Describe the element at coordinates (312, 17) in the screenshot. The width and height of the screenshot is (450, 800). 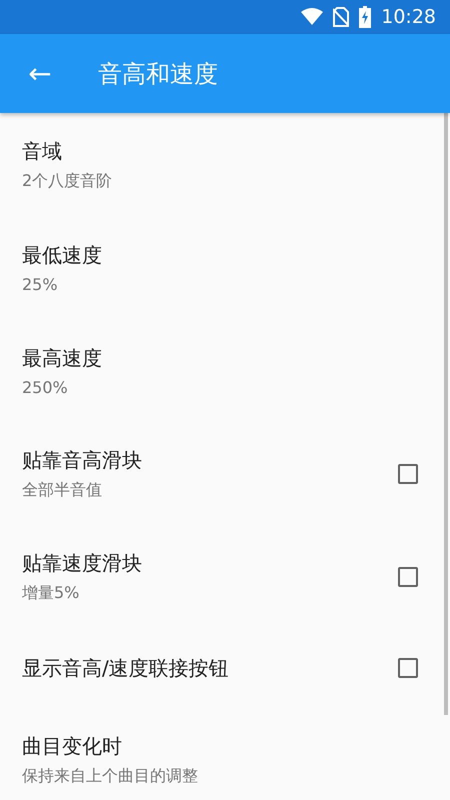
I see `wifi-icon` at that location.